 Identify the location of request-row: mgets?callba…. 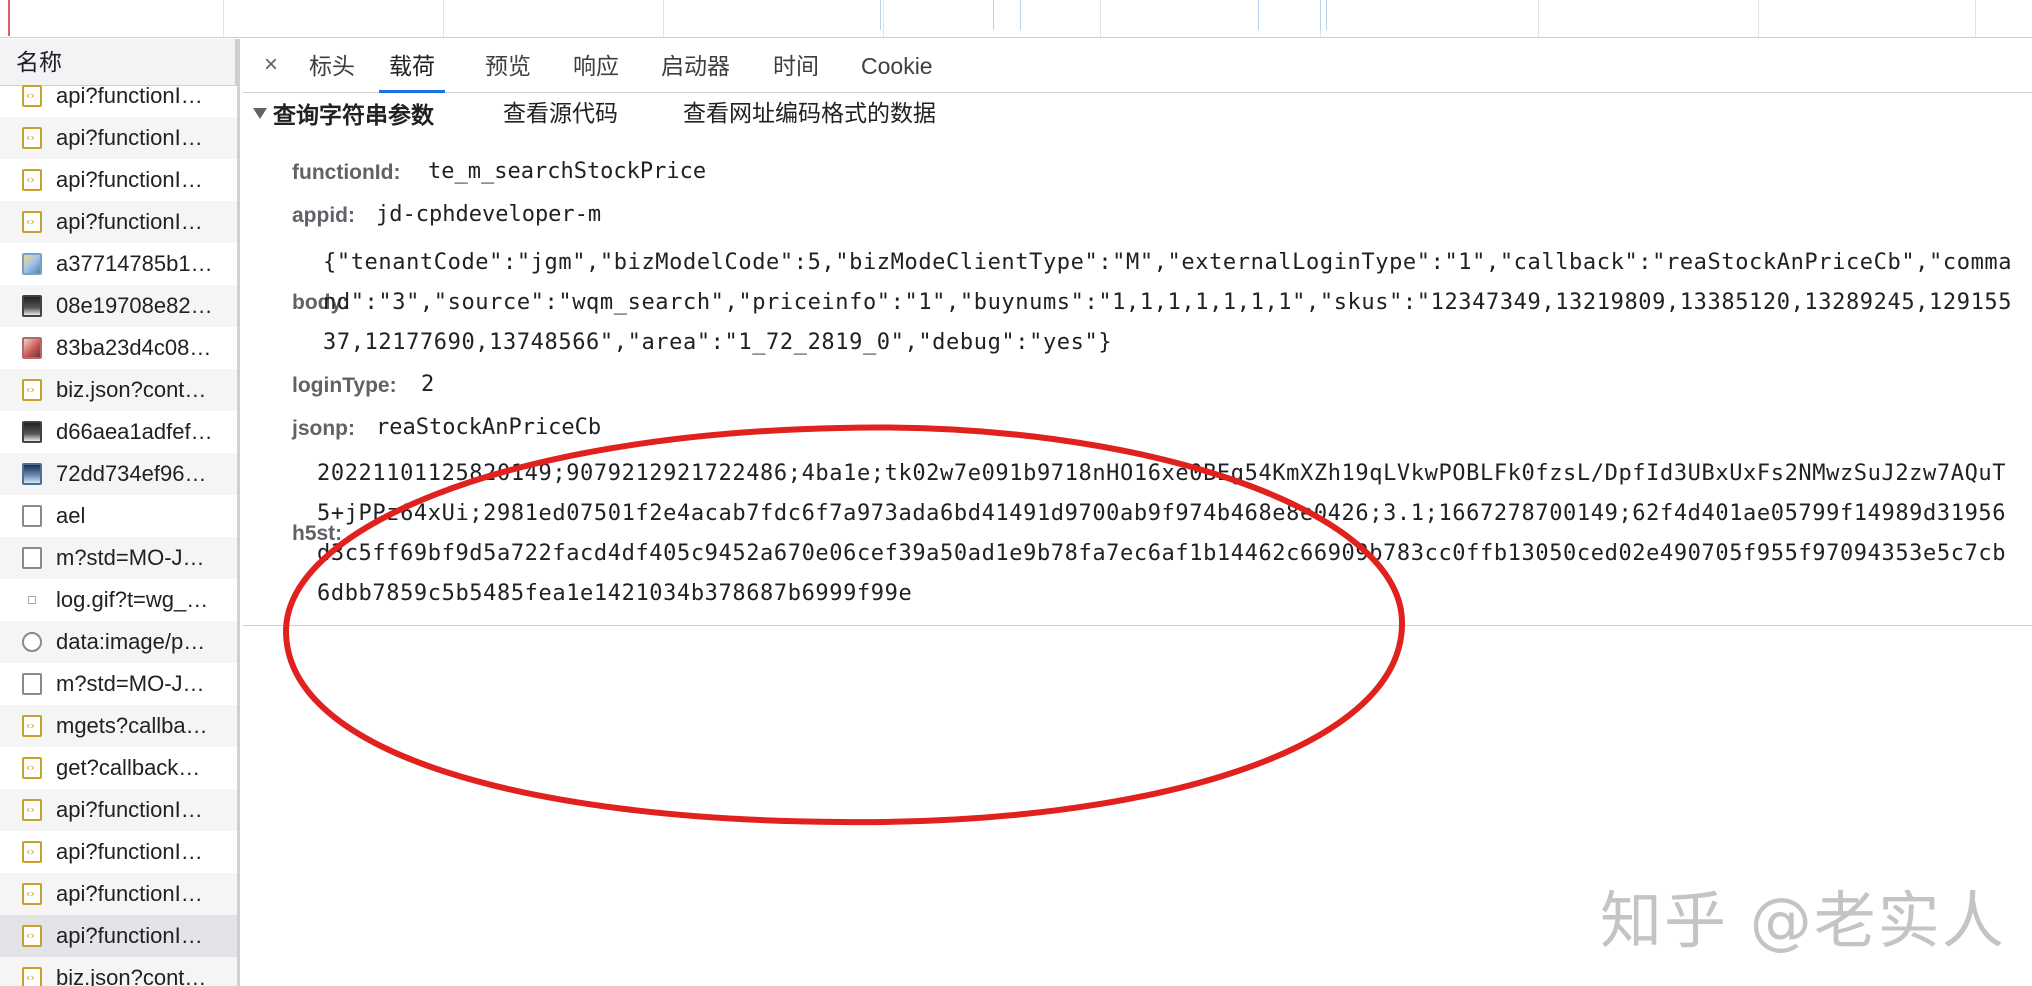
(118, 726).